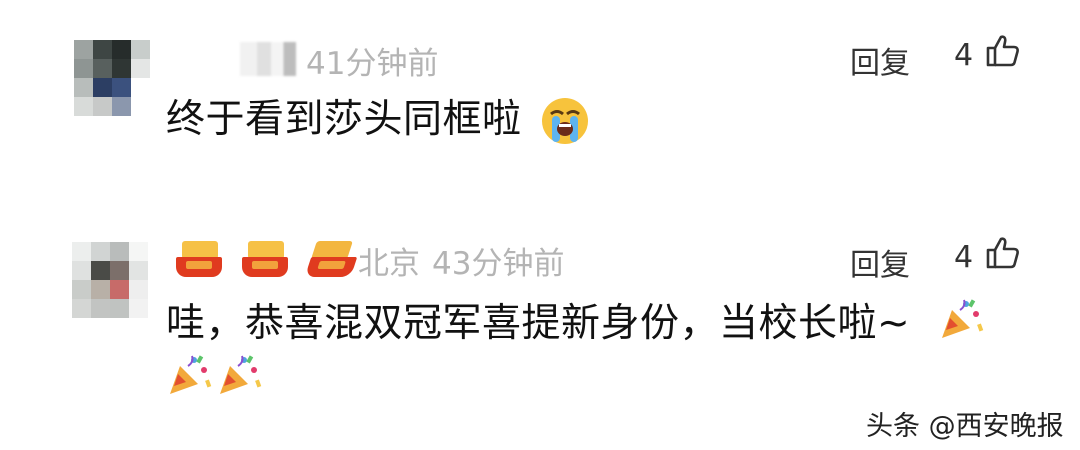  Describe the element at coordinates (498, 264) in the screenshot. I see `comment-time: 43分钟前` at that location.